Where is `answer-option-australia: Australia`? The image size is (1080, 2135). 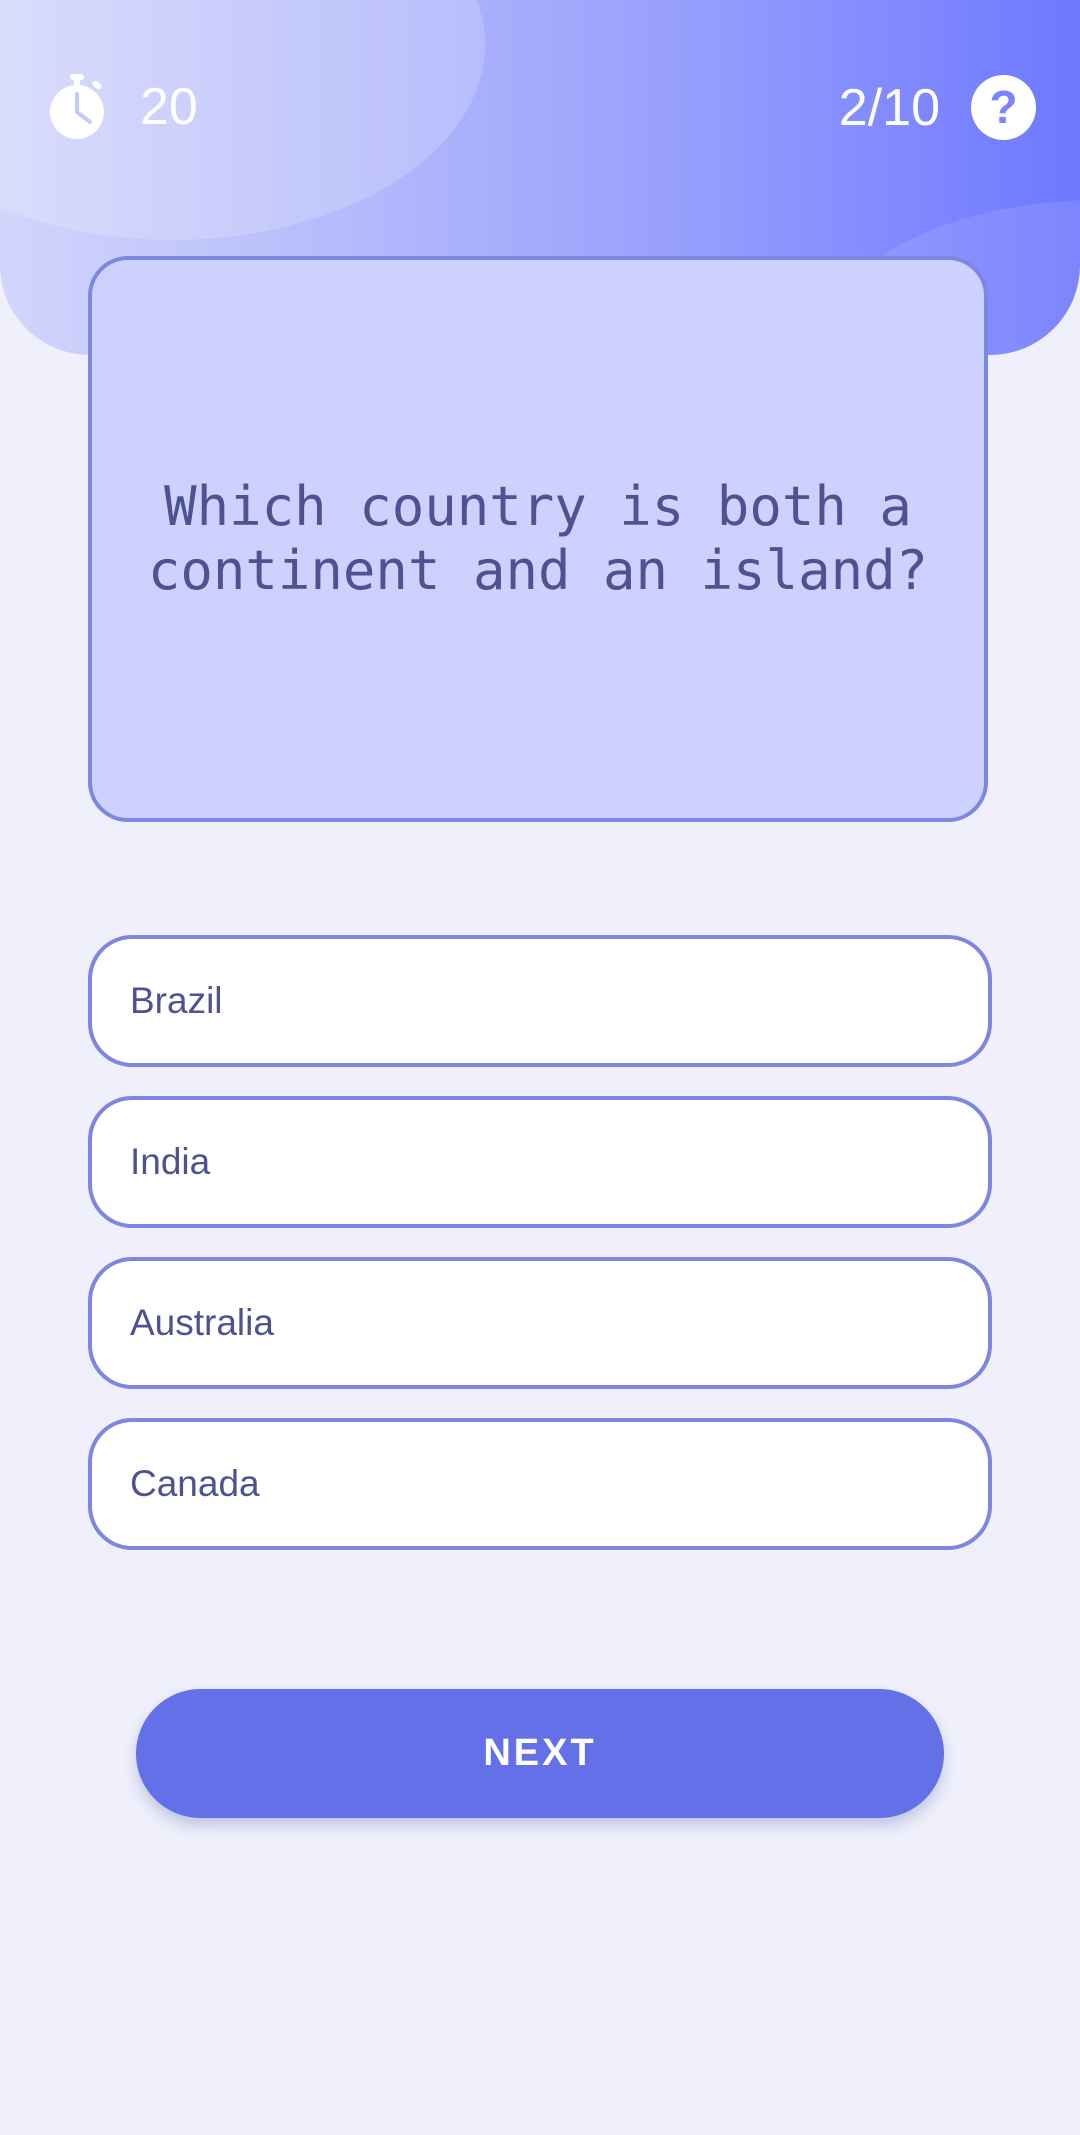 answer-option-australia: Australia is located at coordinates (540, 1323).